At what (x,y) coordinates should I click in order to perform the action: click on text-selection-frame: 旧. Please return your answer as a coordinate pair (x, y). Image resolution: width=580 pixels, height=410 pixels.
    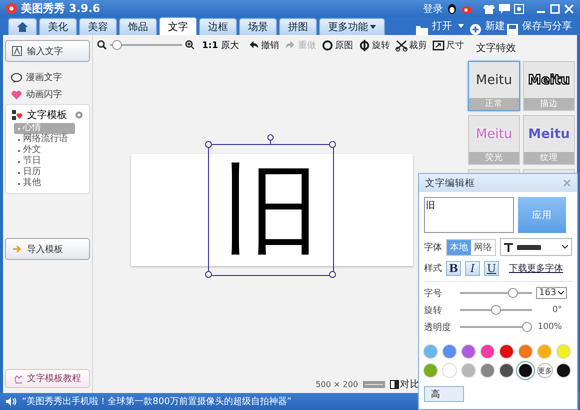
    Looking at the image, I should click on (271, 210).